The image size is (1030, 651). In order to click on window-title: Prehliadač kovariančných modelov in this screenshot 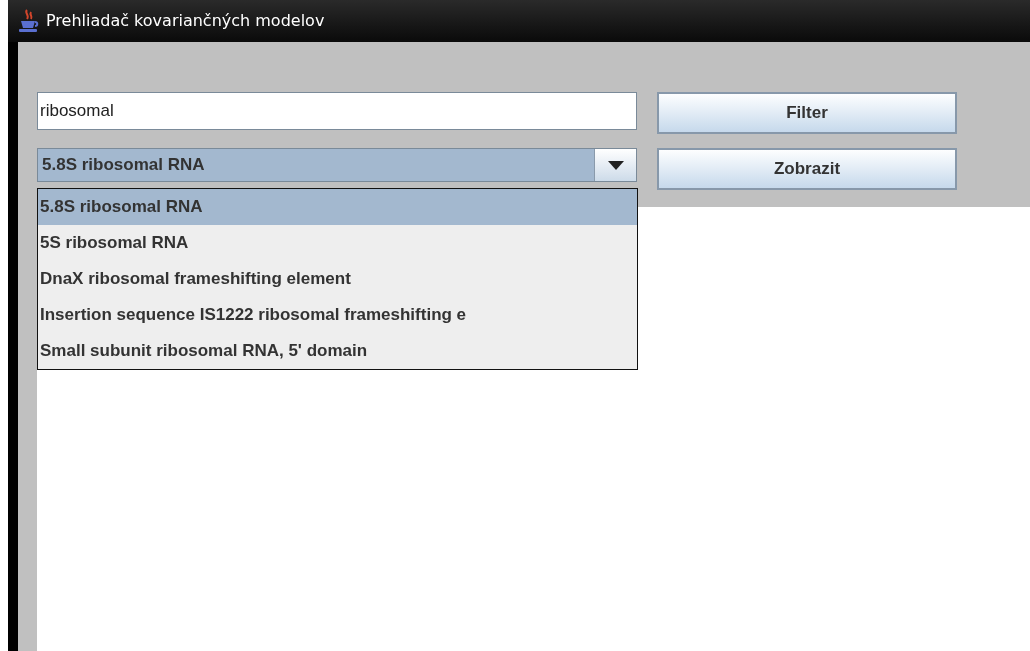, I will do `click(185, 21)`.